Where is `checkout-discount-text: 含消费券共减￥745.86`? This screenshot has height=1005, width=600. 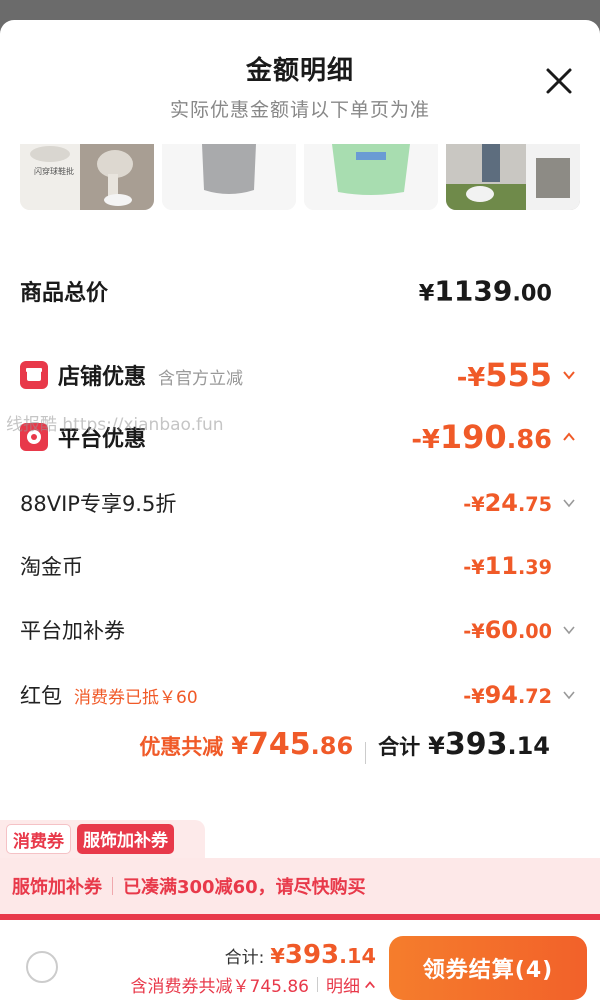
checkout-discount-text: 含消费券共减￥745.86 is located at coordinates (219, 987).